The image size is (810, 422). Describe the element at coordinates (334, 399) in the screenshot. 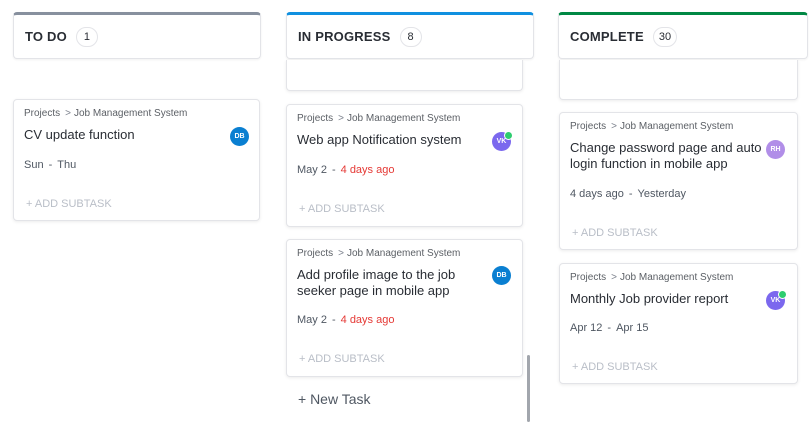

I see `new-task-button: + New Task` at that location.